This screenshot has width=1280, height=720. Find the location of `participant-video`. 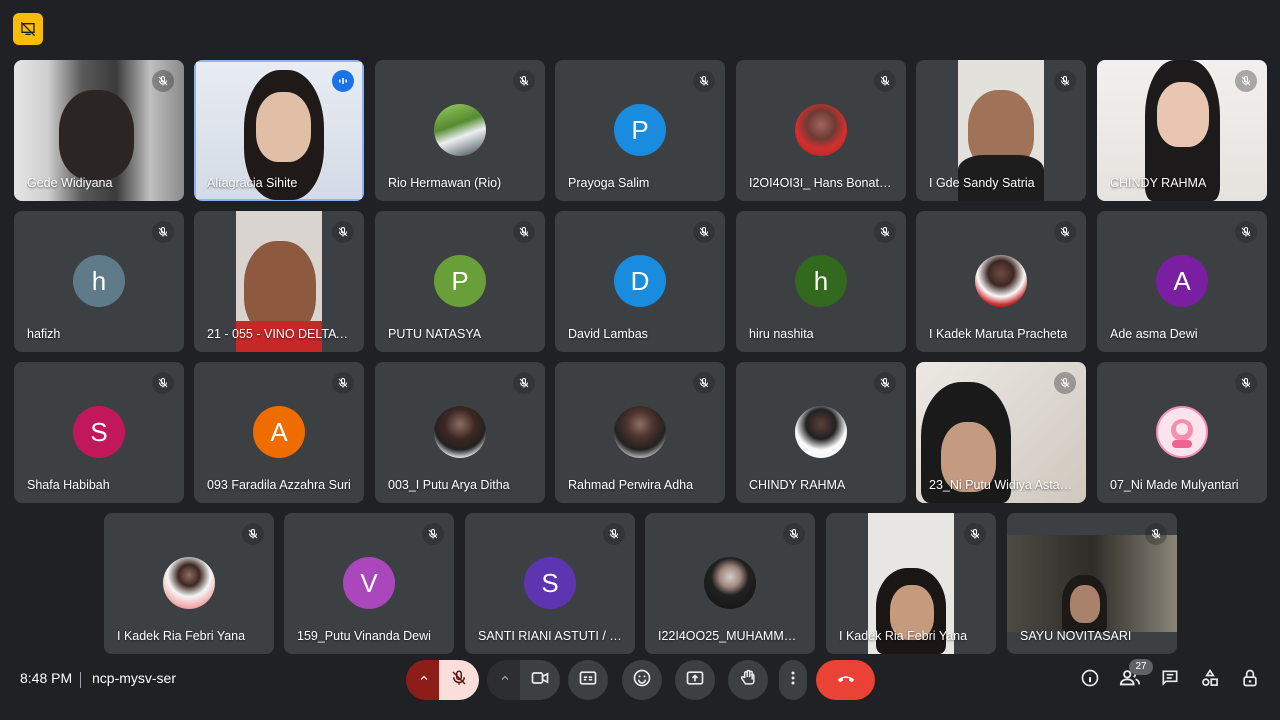

participant-video is located at coordinates (1092, 583).